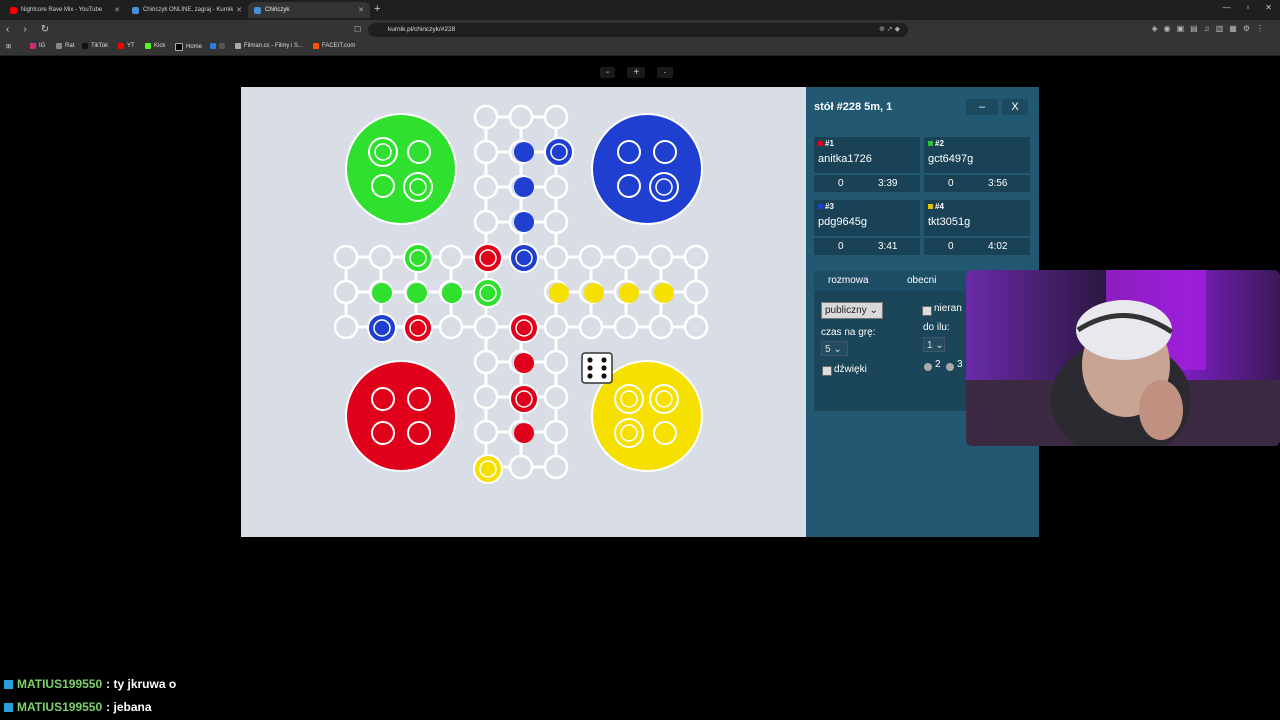 Image resolution: width=1280 pixels, height=720 pixels. Describe the element at coordinates (820, 143) in the screenshot. I see `player-color-swatch` at that location.